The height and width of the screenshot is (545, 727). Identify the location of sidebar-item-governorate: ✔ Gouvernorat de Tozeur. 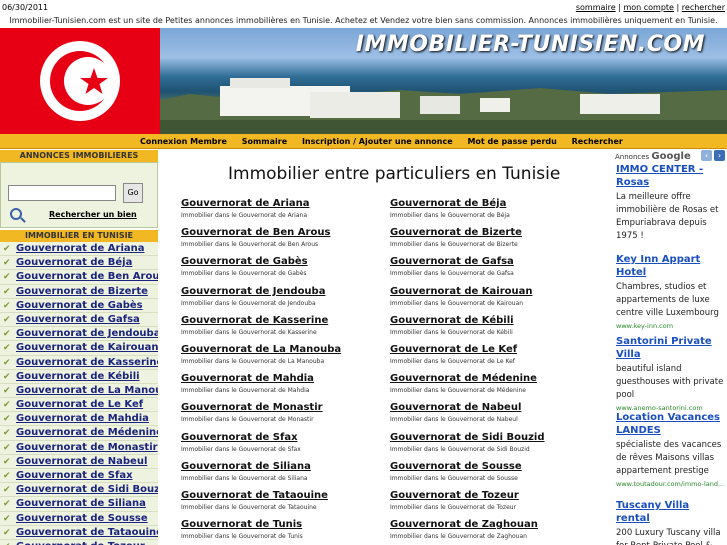
(79, 542).